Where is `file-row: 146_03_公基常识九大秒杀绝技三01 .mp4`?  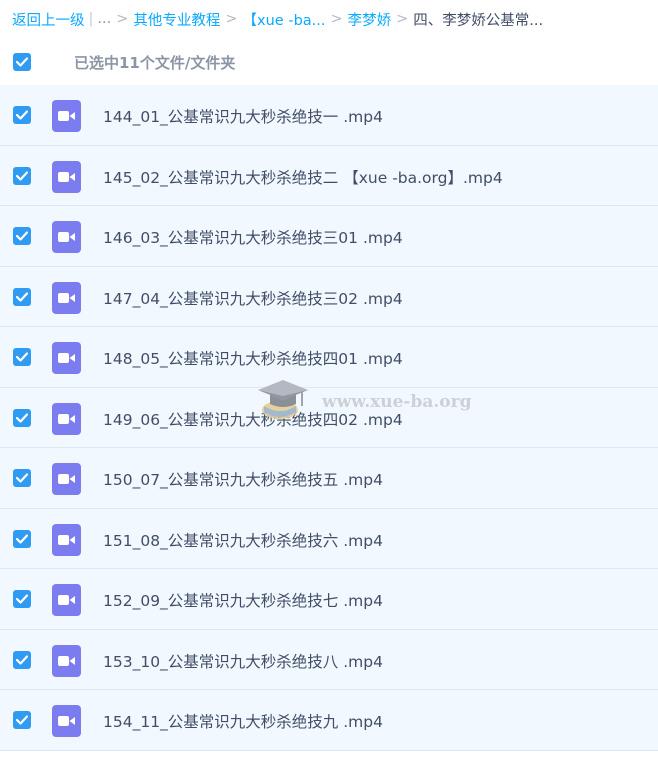
file-row: 146_03_公基常识九大秒杀绝技三01 .mp4 is located at coordinates (329, 236).